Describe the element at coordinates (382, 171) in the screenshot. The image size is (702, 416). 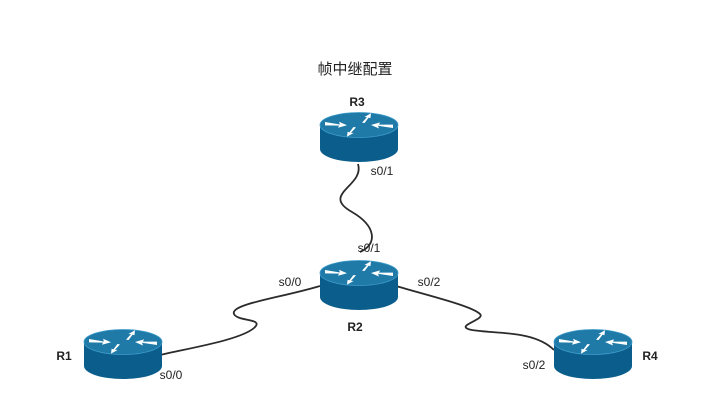
I see `iface-label-r3-s0-1: s0/1` at that location.